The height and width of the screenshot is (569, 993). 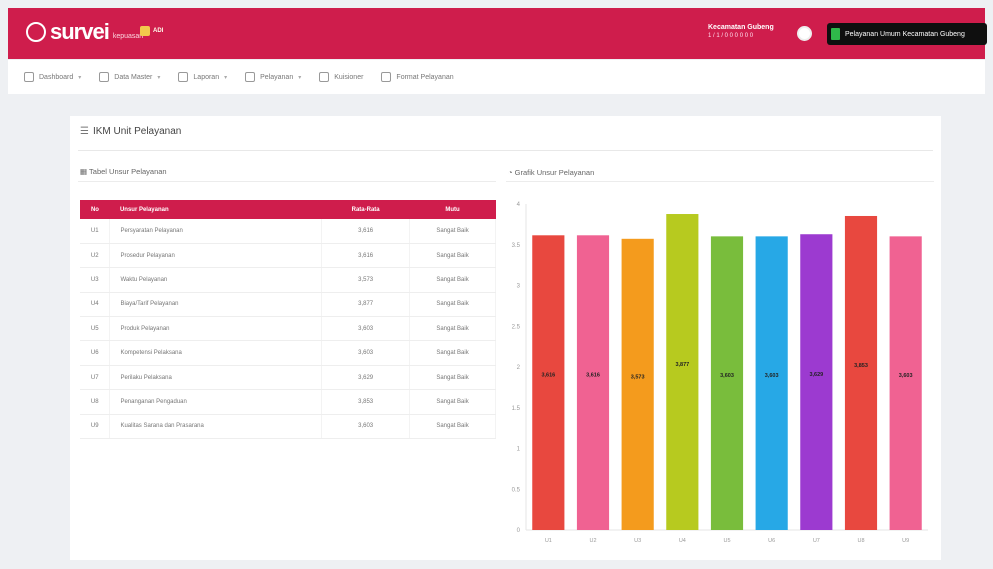 What do you see at coordinates (365, 209) in the screenshot?
I see `col-rata-header: Rata-Rata` at bounding box center [365, 209].